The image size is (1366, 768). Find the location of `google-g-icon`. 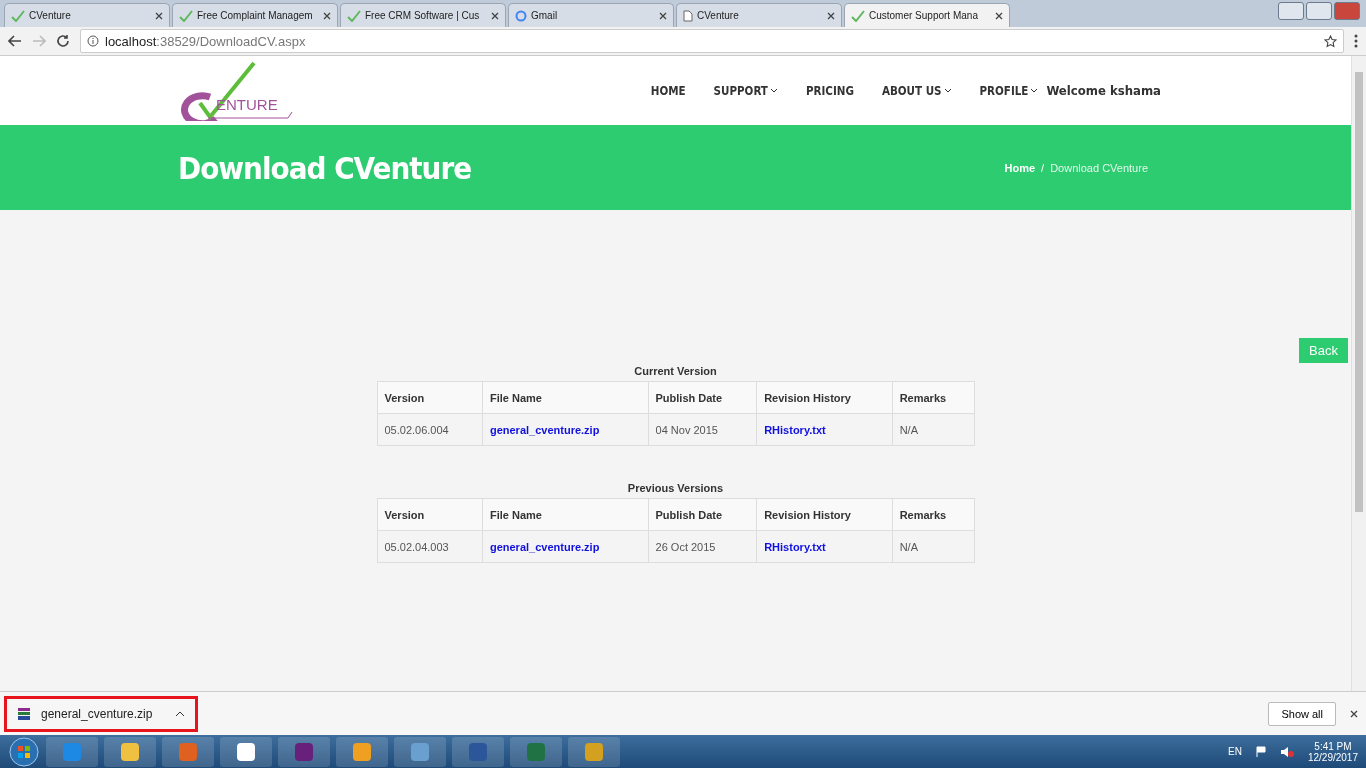

google-g-icon is located at coordinates (521, 15).